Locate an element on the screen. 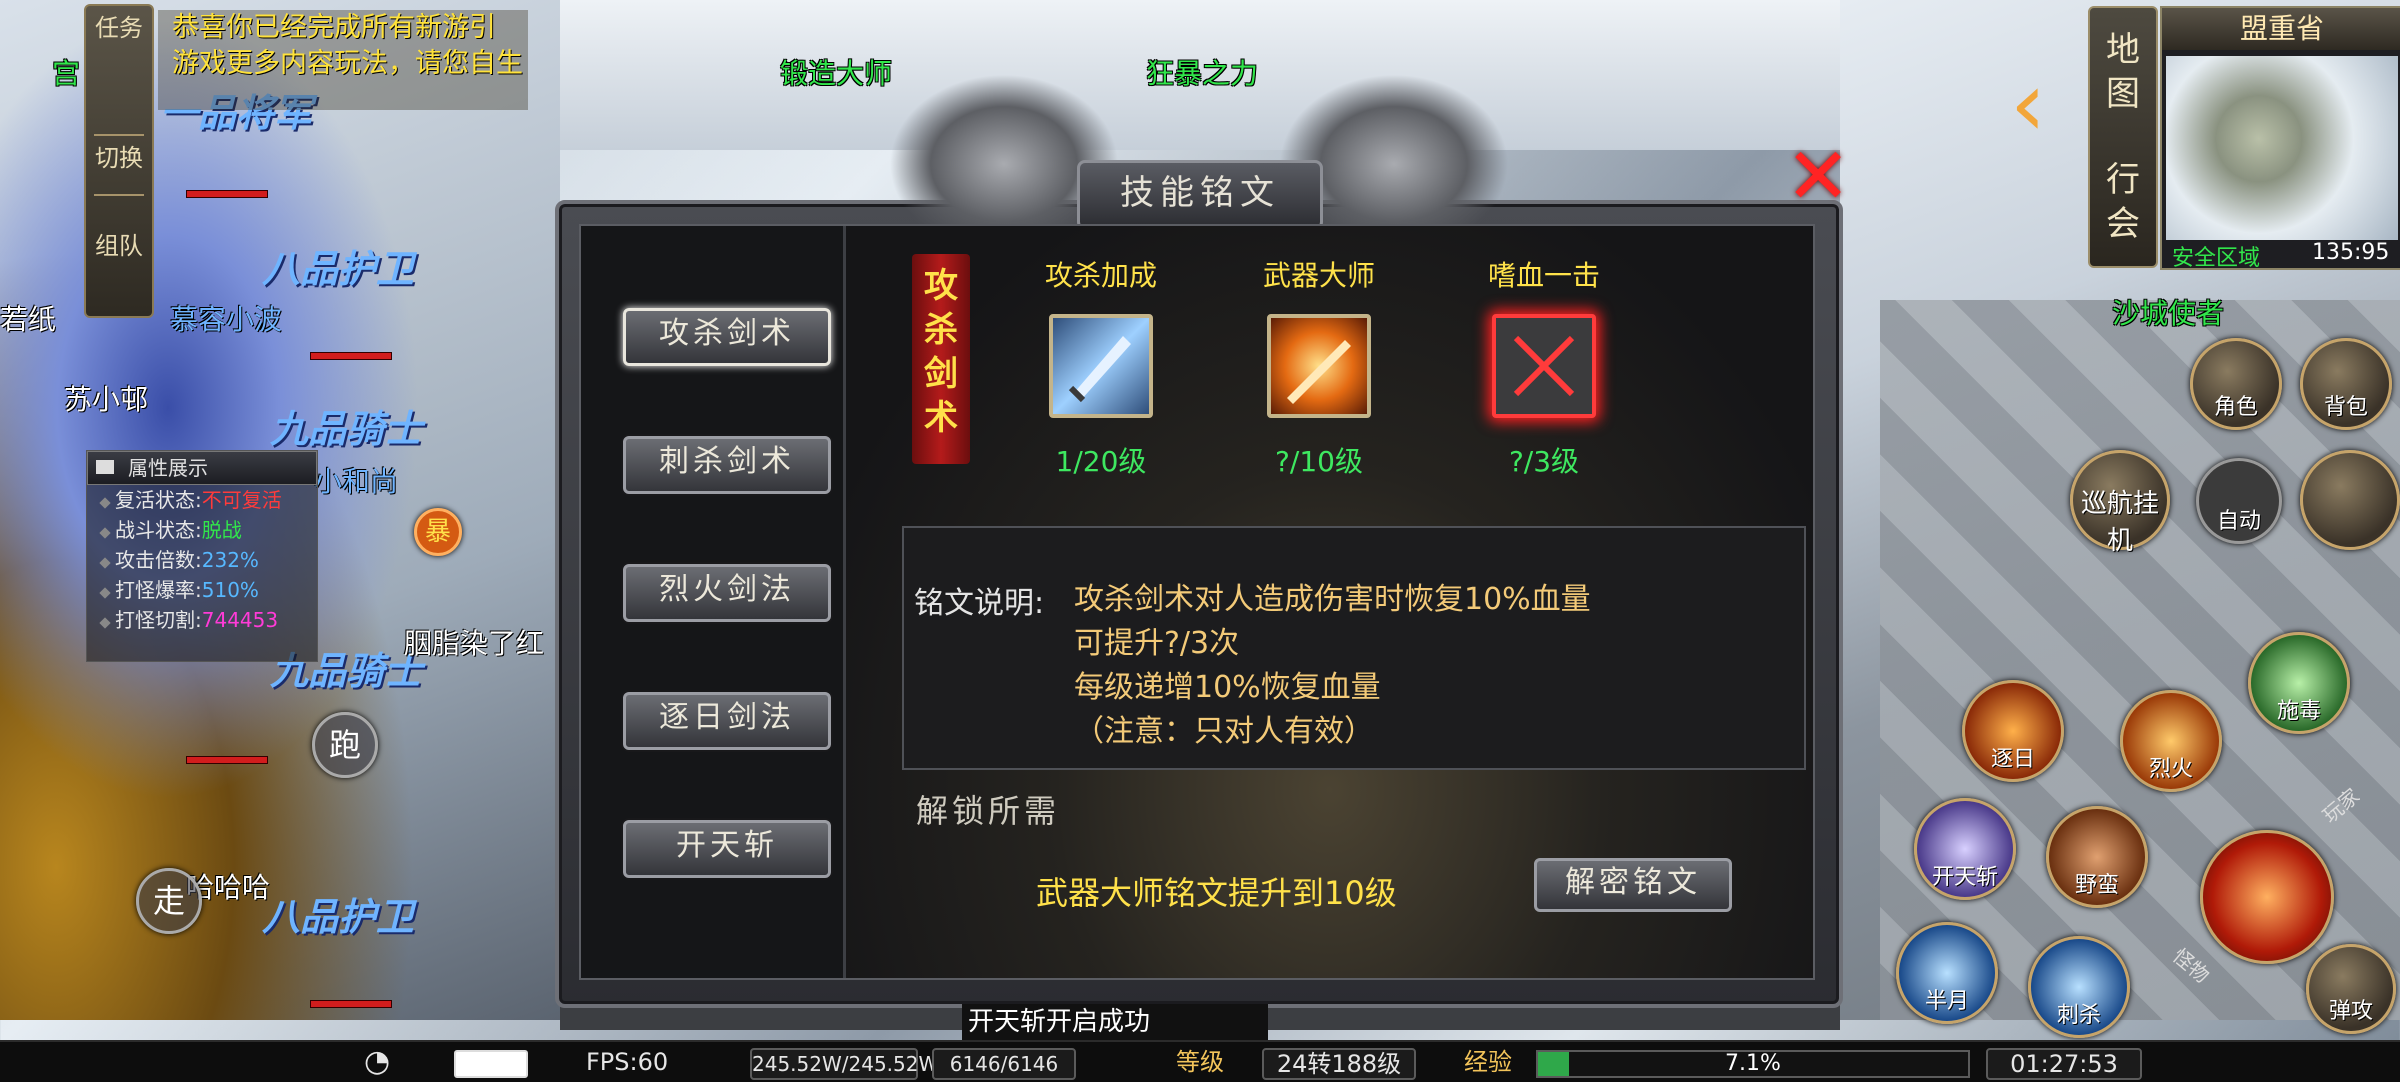 Image resolution: width=2400 pixels, height=1082 pixels. rune-level: ?/3级 is located at coordinates (1544, 461).